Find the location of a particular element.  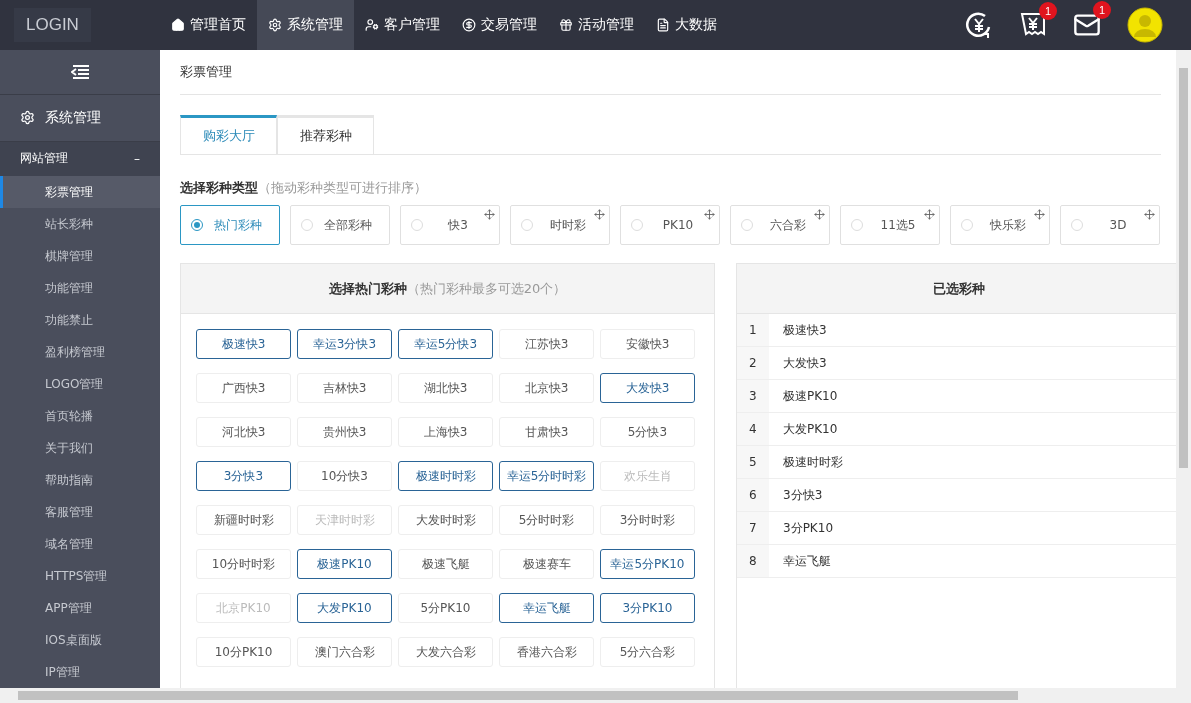

type-option: 时时彩 is located at coordinates (560, 225).